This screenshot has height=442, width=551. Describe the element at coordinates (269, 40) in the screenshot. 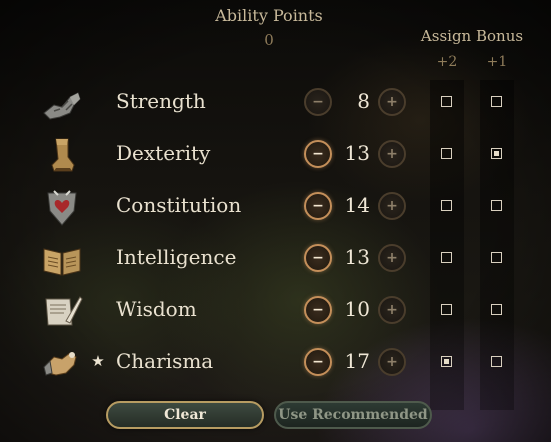

I see `ability-points-value: 0` at that location.